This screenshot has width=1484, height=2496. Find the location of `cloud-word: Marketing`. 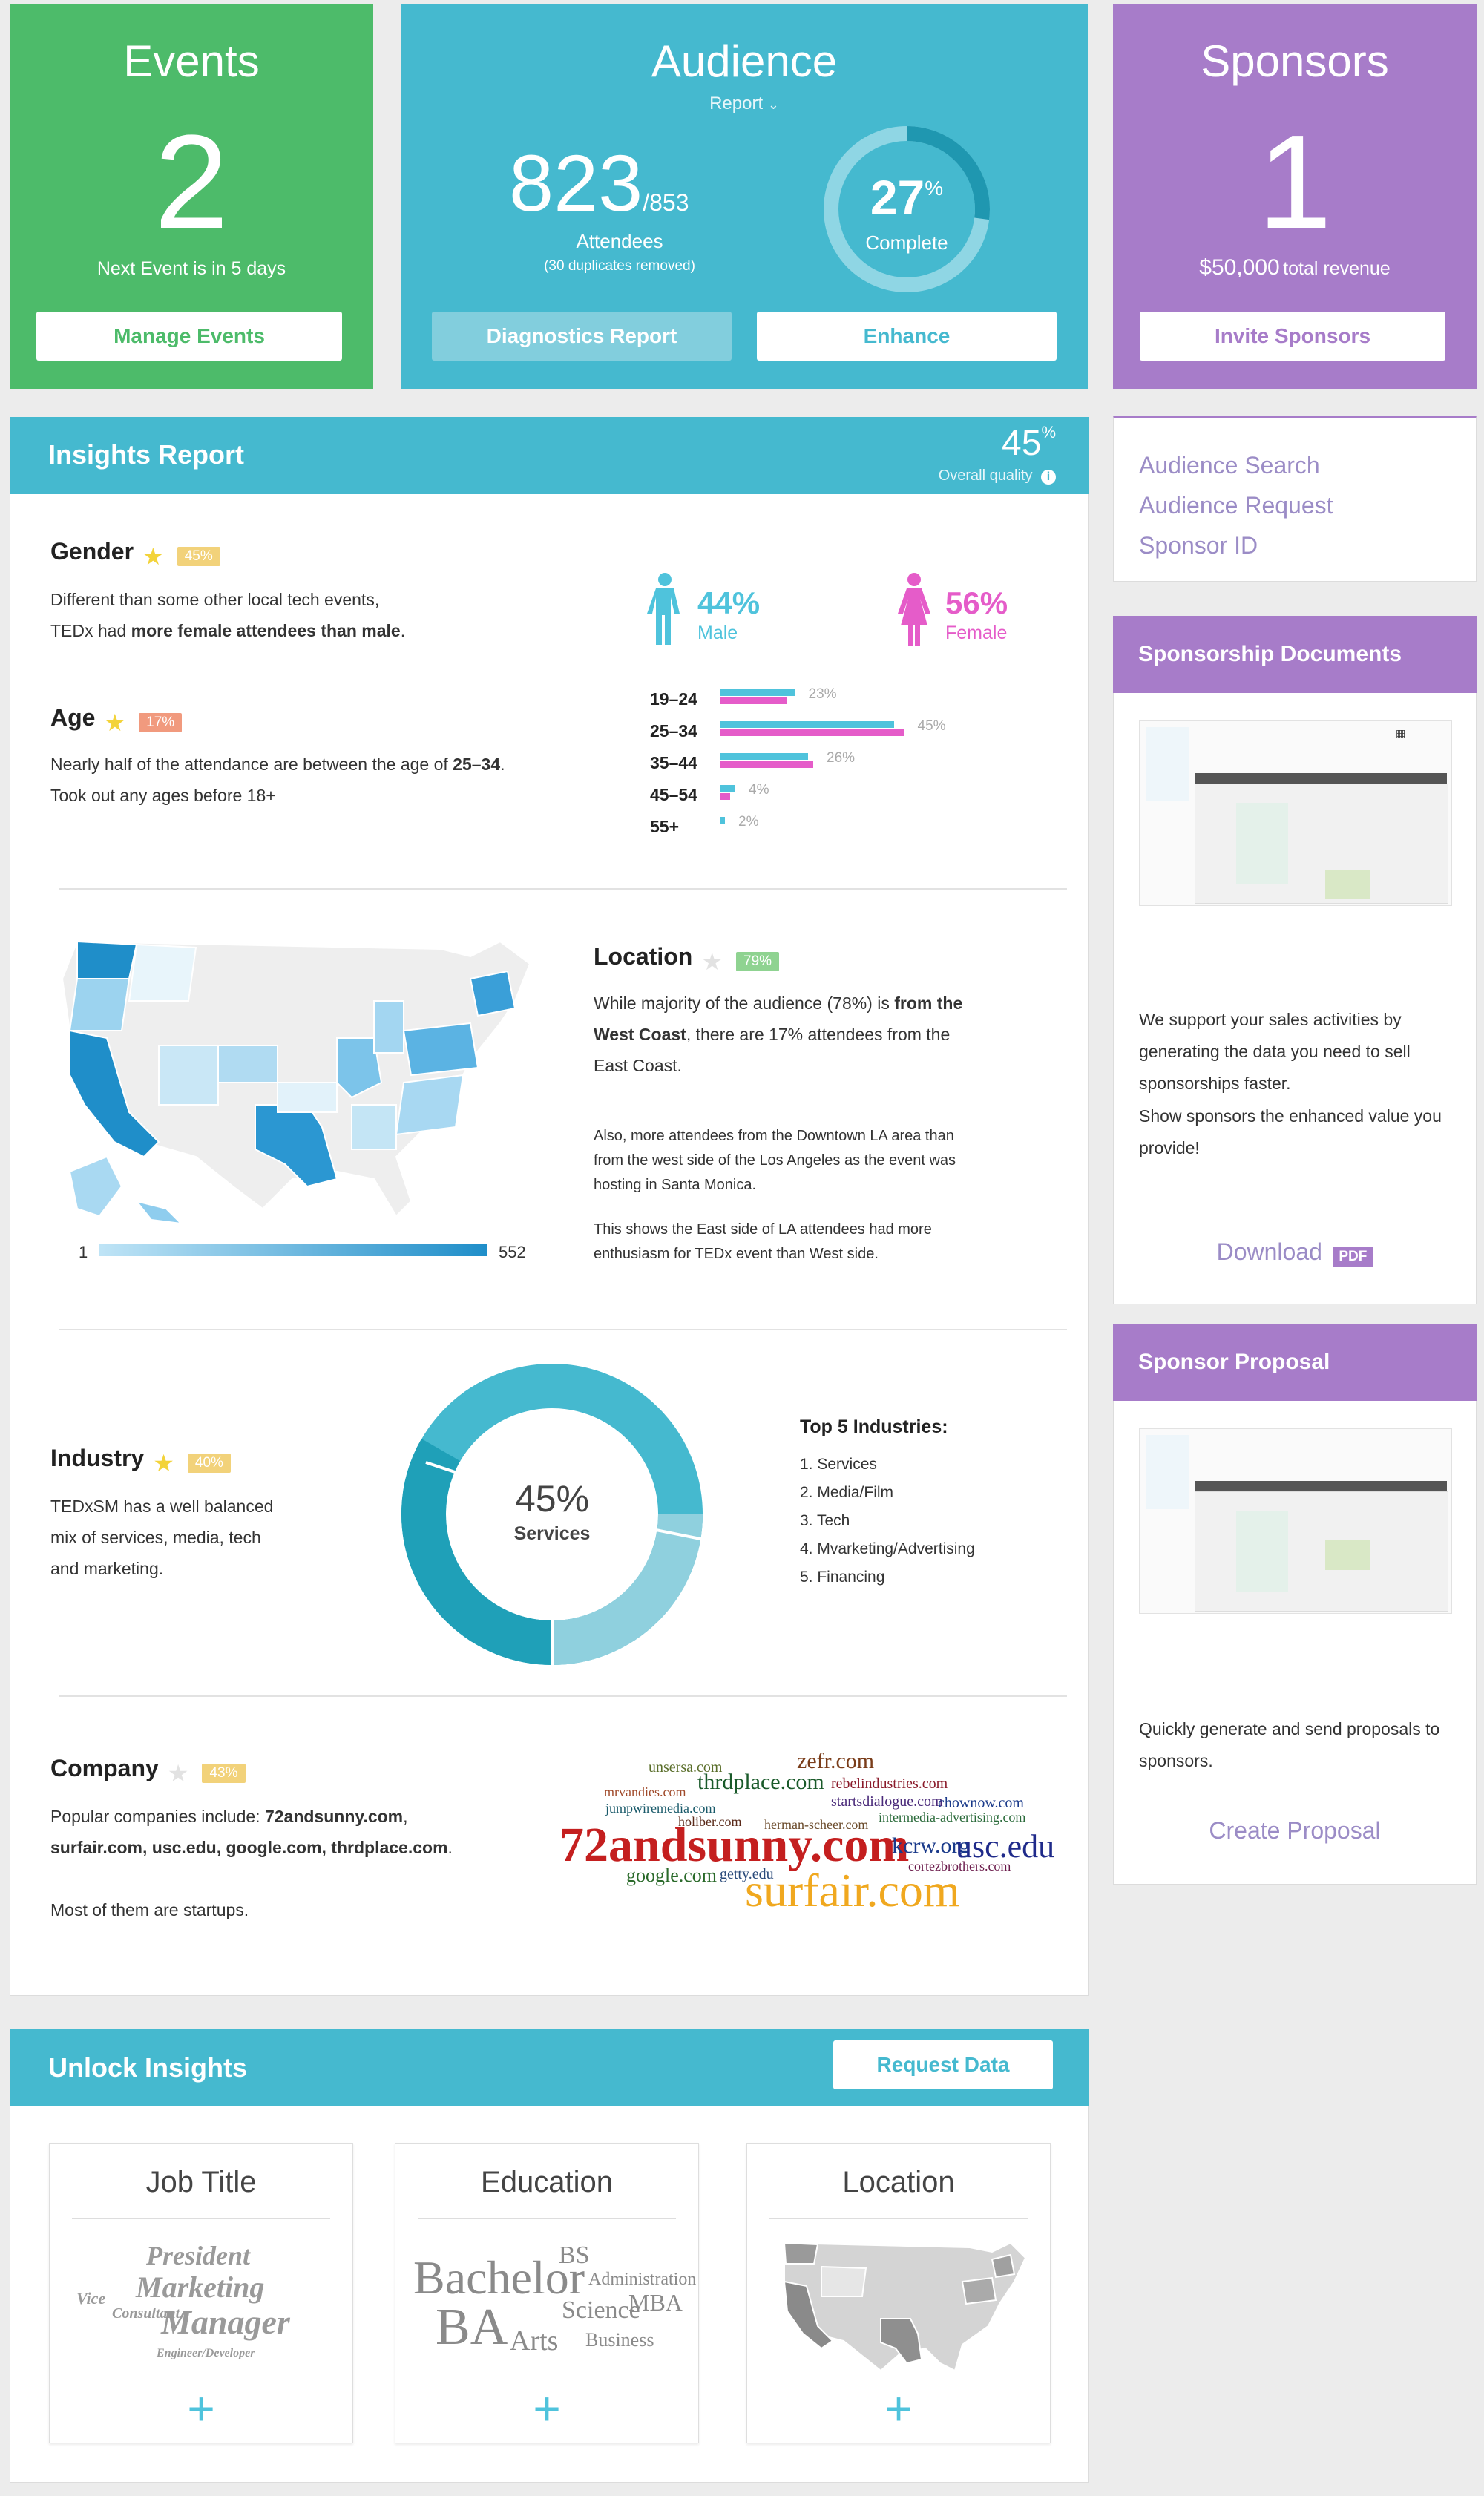

cloud-word: Marketing is located at coordinates (200, 2287).